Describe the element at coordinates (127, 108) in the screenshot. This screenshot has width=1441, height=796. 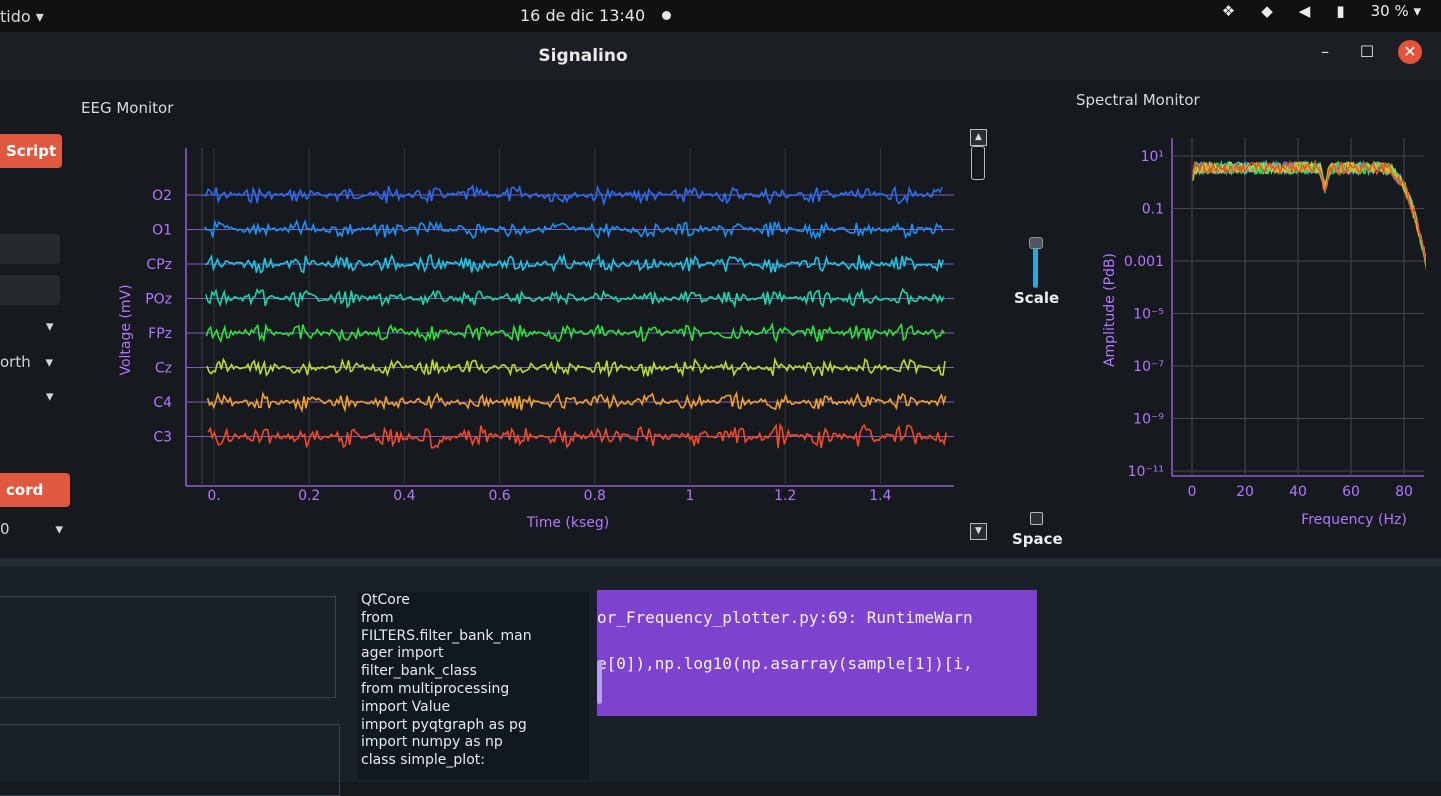
I see `eeg-monitor-title: EEG Monitor` at that location.